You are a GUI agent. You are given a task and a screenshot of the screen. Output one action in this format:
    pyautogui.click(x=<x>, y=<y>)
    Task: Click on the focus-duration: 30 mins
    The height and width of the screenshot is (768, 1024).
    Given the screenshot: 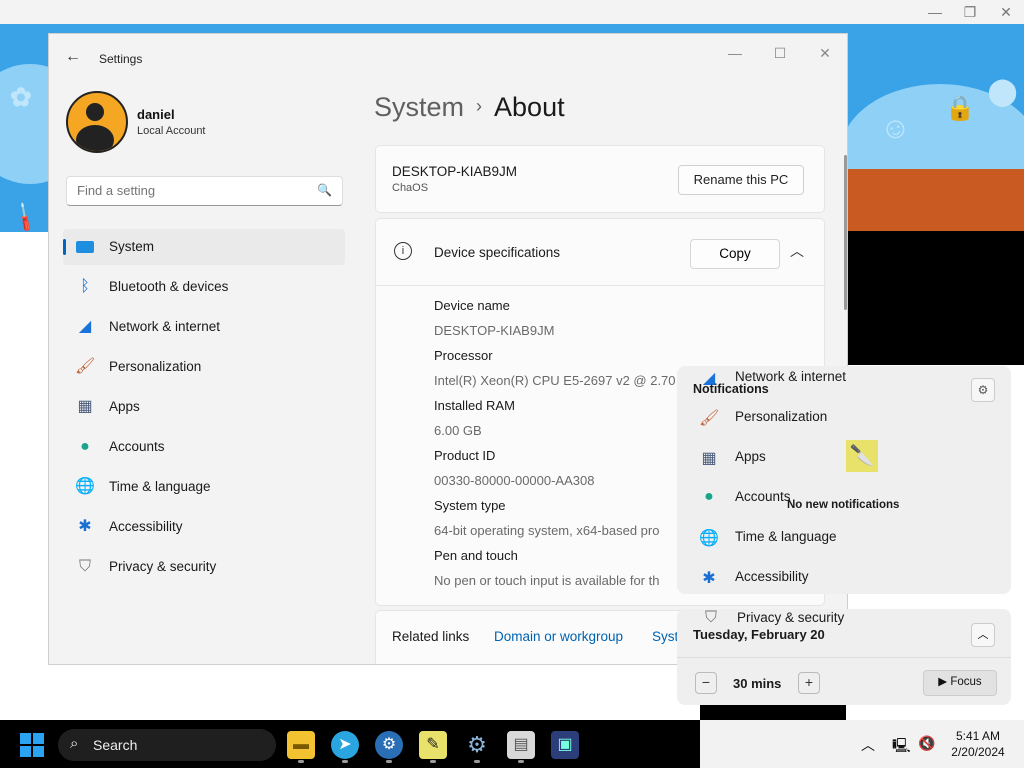 What is the action you would take?
    pyautogui.click(x=757, y=683)
    